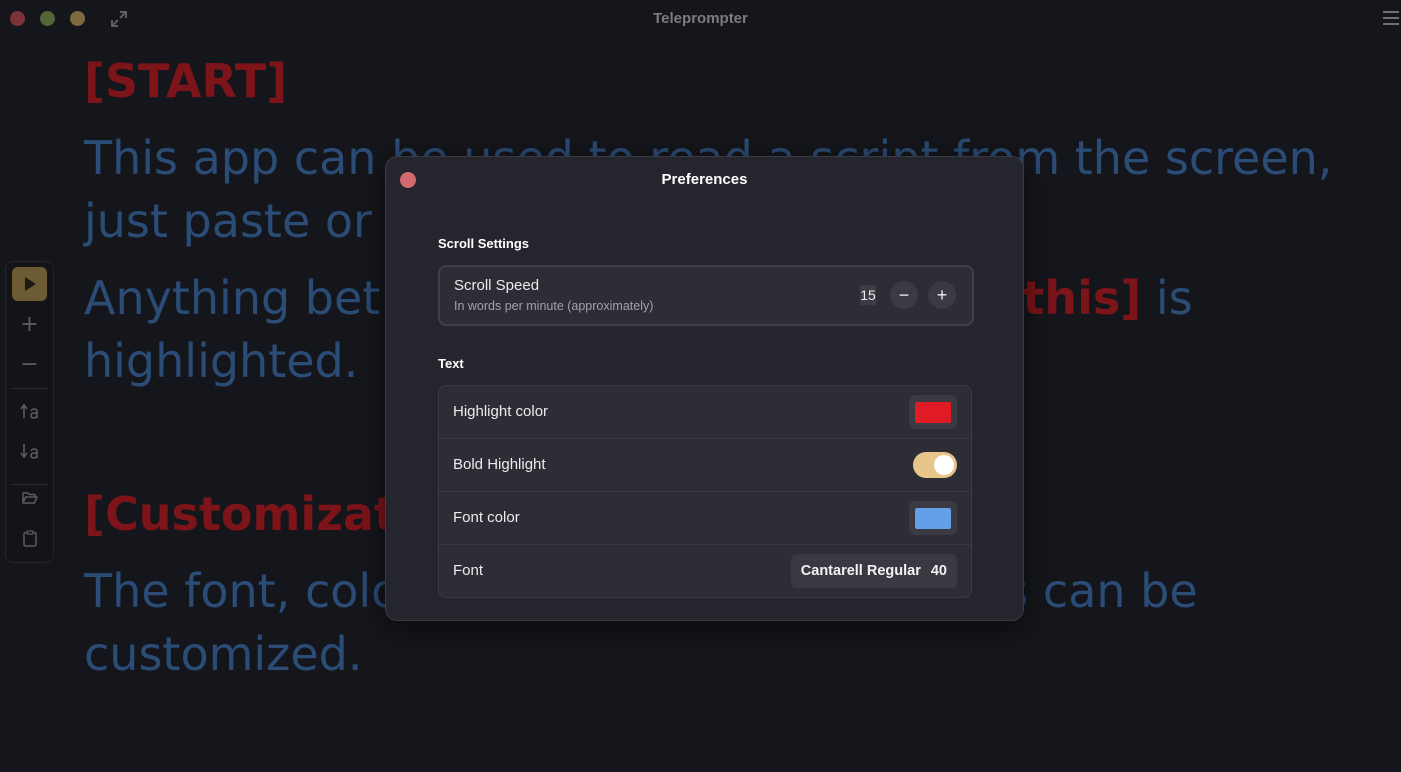 This screenshot has width=1401, height=772. I want to click on highlight-marker: this], so click(1082, 298).